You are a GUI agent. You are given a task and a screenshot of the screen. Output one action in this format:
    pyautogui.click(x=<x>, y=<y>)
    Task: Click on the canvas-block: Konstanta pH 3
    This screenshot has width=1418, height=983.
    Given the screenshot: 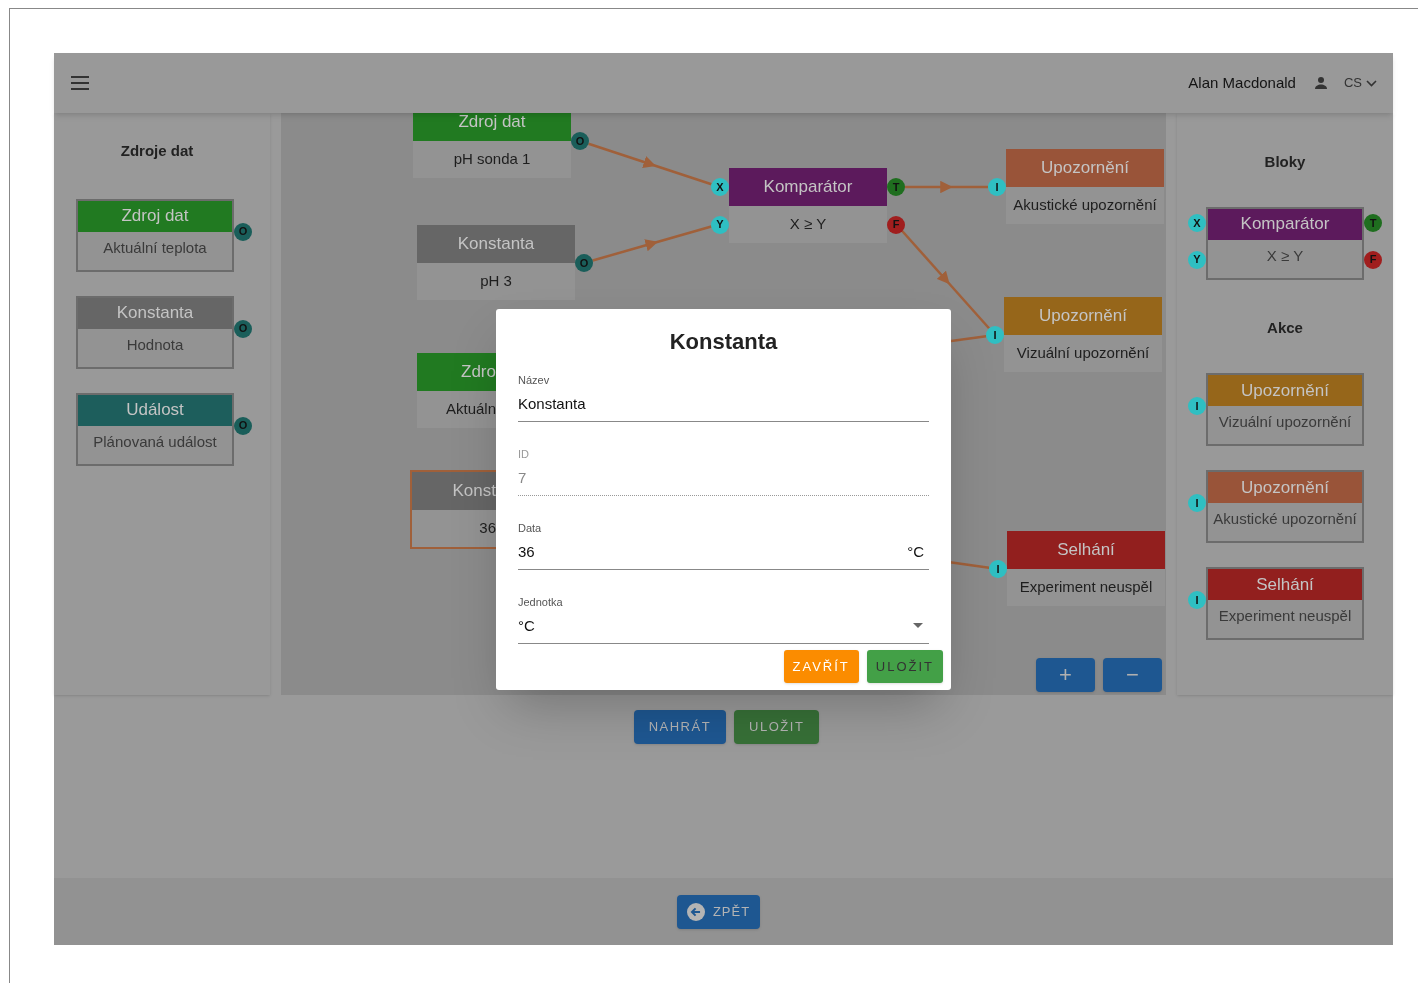 What is the action you would take?
    pyautogui.click(x=496, y=262)
    